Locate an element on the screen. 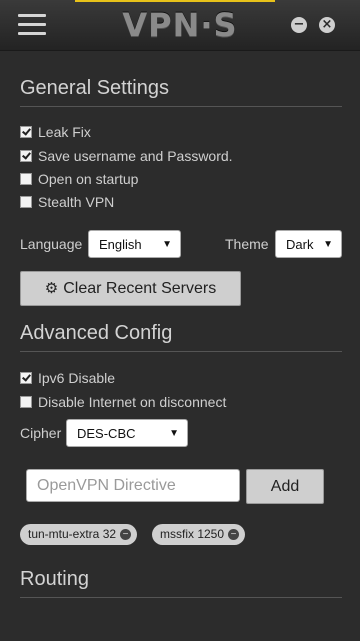 This screenshot has height=641, width=360. tag-label: mssfix 1250 is located at coordinates (192, 534).